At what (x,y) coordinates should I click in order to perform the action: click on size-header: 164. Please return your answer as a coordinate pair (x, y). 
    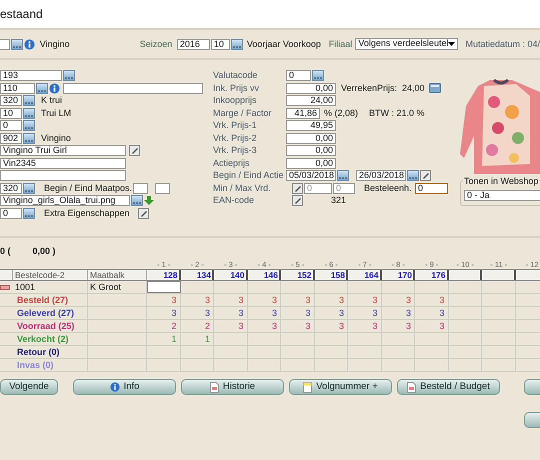
    Looking at the image, I should click on (365, 275).